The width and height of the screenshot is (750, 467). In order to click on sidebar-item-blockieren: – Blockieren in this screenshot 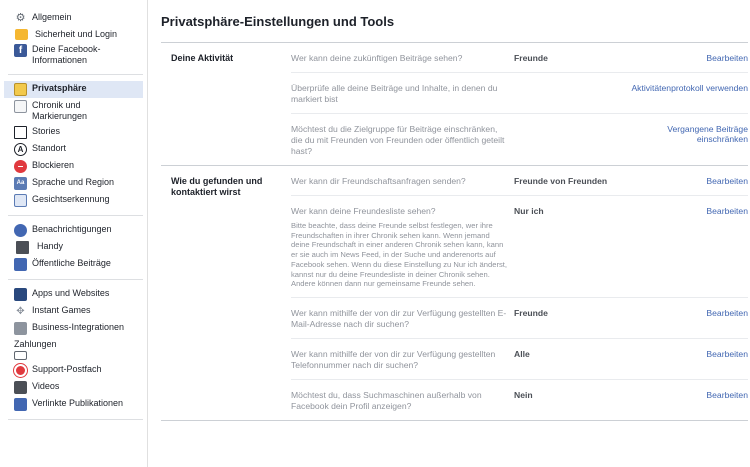, I will do `click(73, 166)`.